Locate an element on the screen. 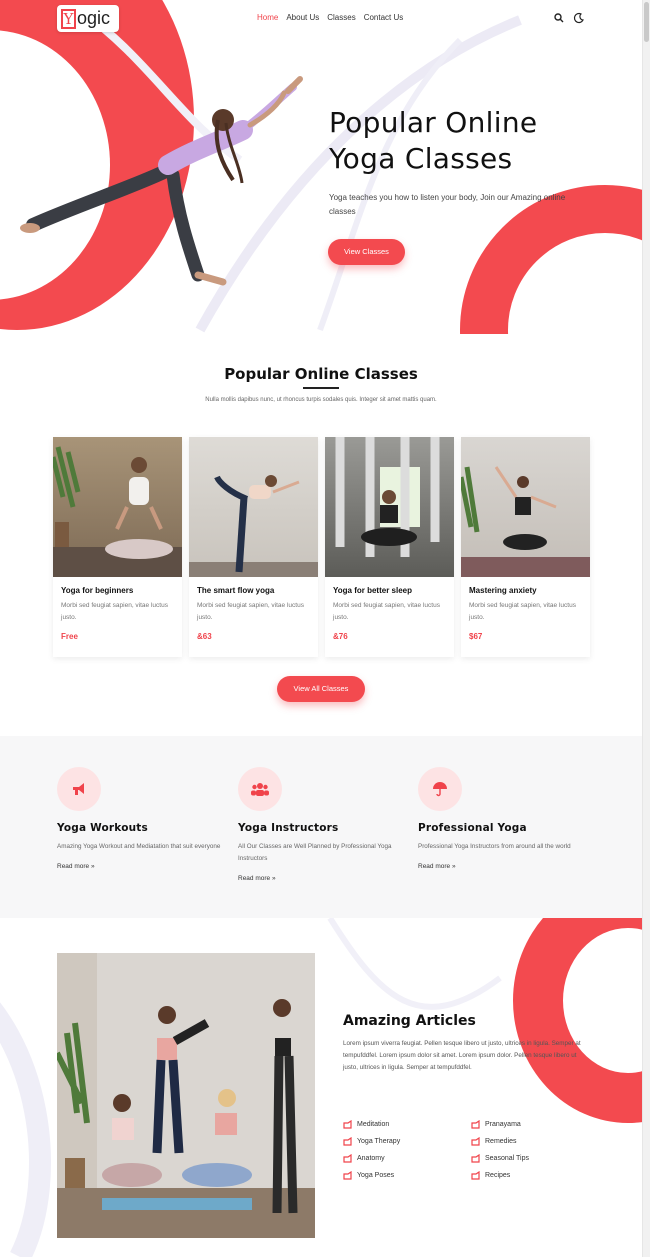 The height and width of the screenshot is (1257, 650). nav-about-us: About Us is located at coordinates (302, 17).